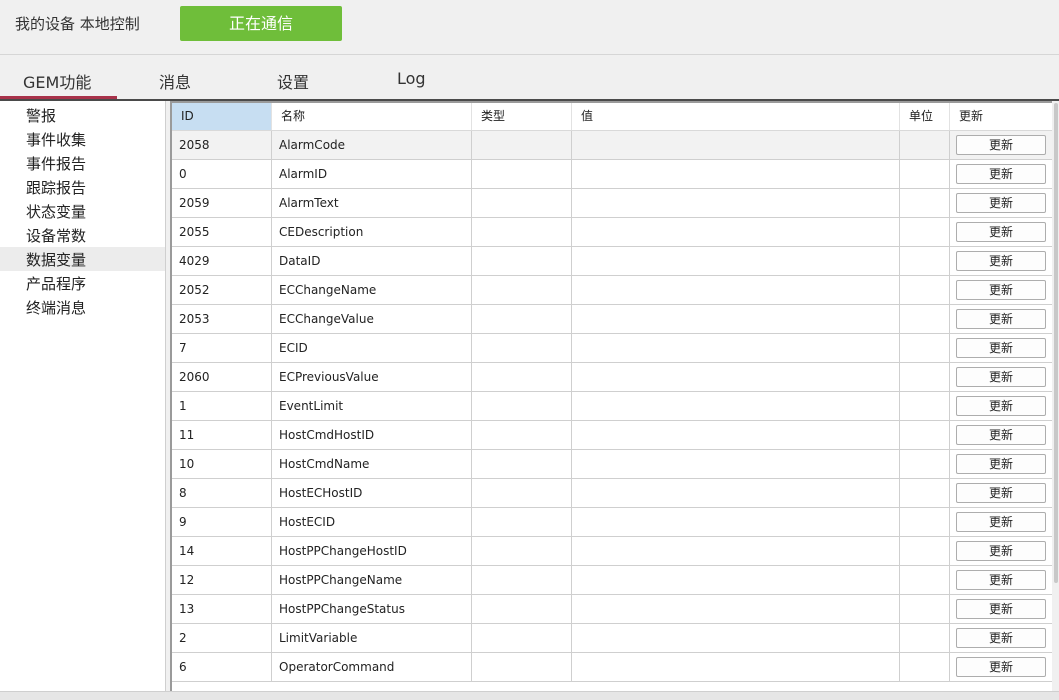 This screenshot has height=700, width=1059. Describe the element at coordinates (612, 377) in the screenshot. I see `table-row: 2060 ECPreviousValue 更新` at that location.